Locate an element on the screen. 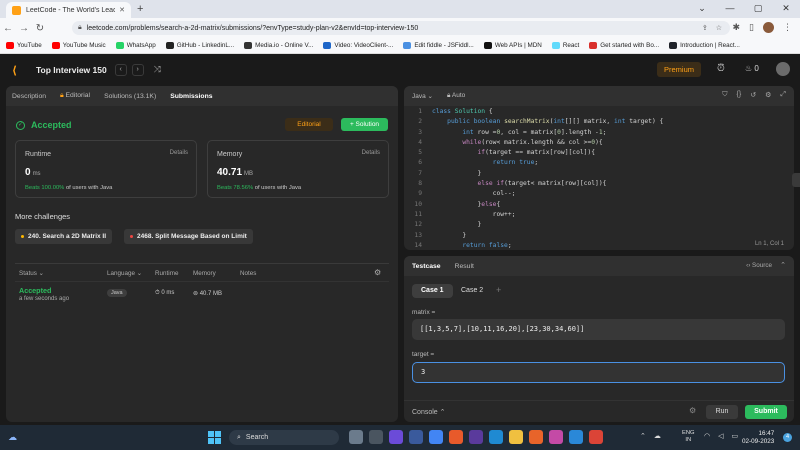 The height and width of the screenshot is (450, 800). console-toggle: Console ⌃ is located at coordinates (429, 412).